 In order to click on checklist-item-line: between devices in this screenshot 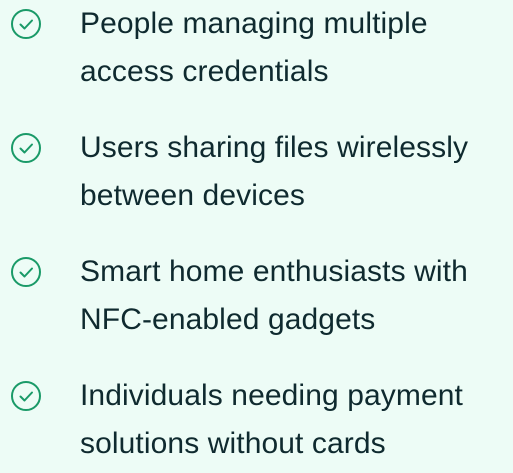, I will do `click(192, 195)`.